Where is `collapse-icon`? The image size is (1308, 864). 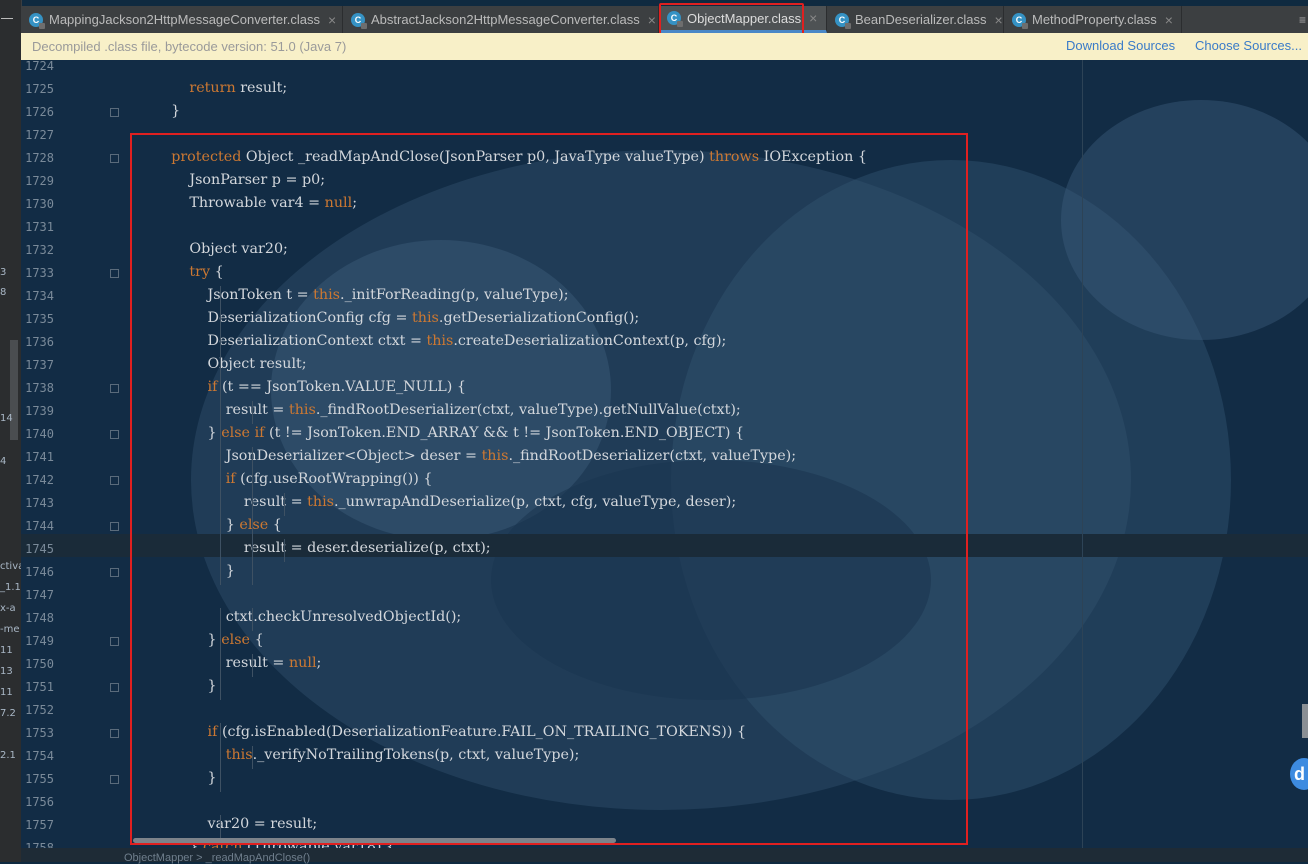 collapse-icon is located at coordinates (7, 18).